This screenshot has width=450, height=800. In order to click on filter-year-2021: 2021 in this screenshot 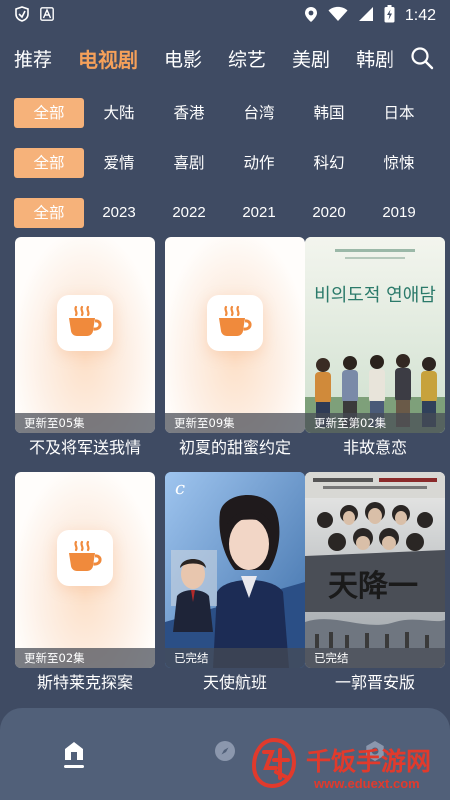, I will do `click(259, 213)`.